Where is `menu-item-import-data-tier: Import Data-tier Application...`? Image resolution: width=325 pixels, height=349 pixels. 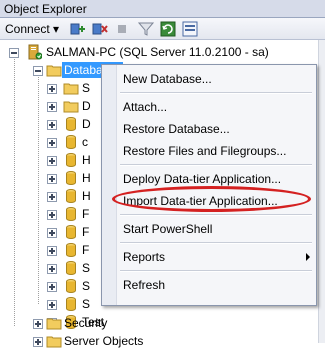
menu-item-import-data-tier: Import Data-tier Application... is located at coordinates (200, 201).